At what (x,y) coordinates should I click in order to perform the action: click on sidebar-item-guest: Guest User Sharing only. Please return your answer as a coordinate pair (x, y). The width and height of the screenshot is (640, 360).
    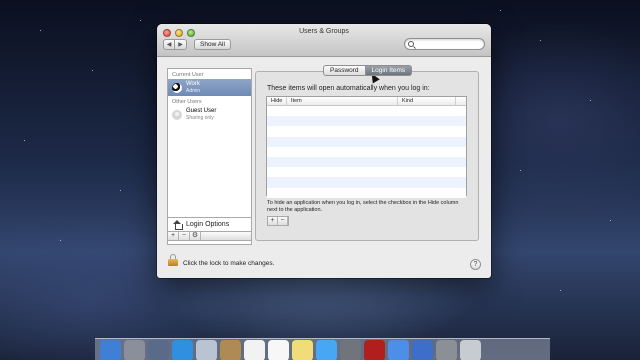
    Looking at the image, I should click on (209, 114).